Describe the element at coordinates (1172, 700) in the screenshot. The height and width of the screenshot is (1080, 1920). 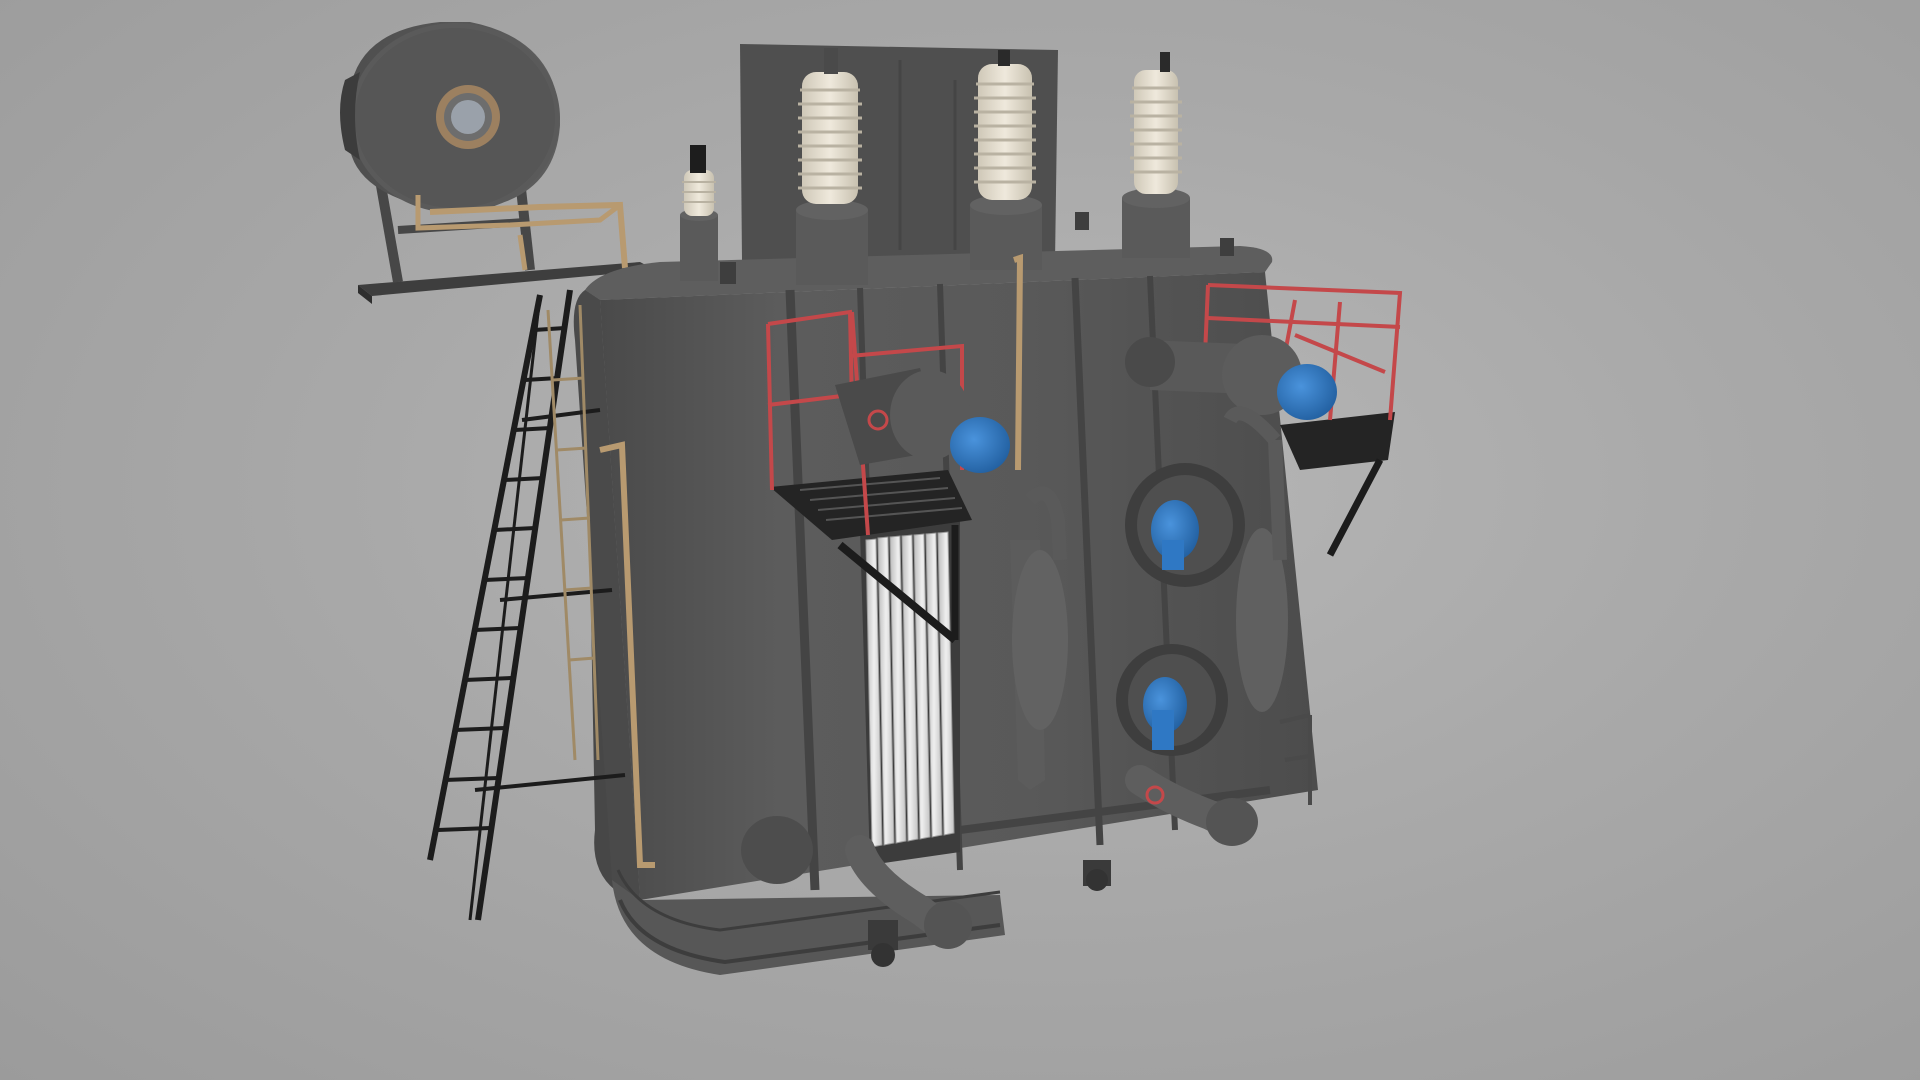
I see `cooling-fan-lower` at that location.